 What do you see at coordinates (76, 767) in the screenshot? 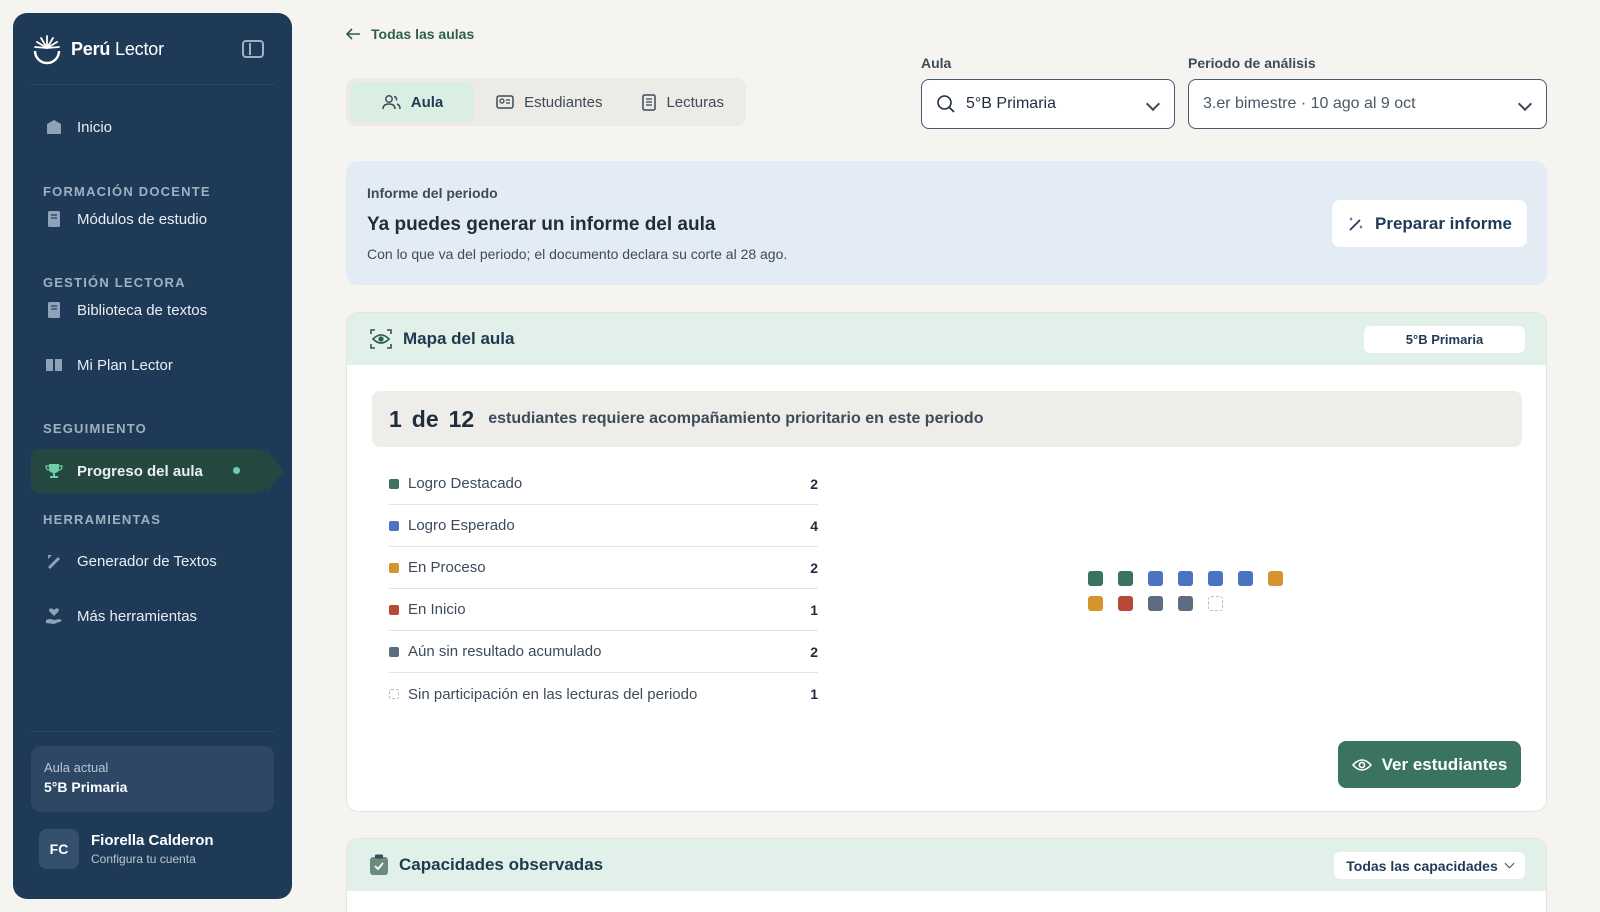
I see `current-class-label: Aula actual` at bounding box center [76, 767].